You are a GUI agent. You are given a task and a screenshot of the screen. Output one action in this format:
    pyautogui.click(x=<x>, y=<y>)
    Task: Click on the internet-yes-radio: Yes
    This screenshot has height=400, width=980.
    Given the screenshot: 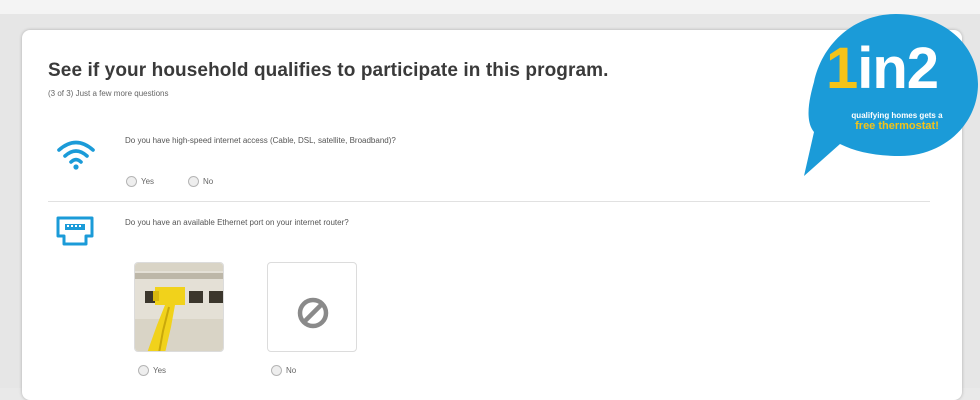 What is the action you would take?
    pyautogui.click(x=140, y=181)
    